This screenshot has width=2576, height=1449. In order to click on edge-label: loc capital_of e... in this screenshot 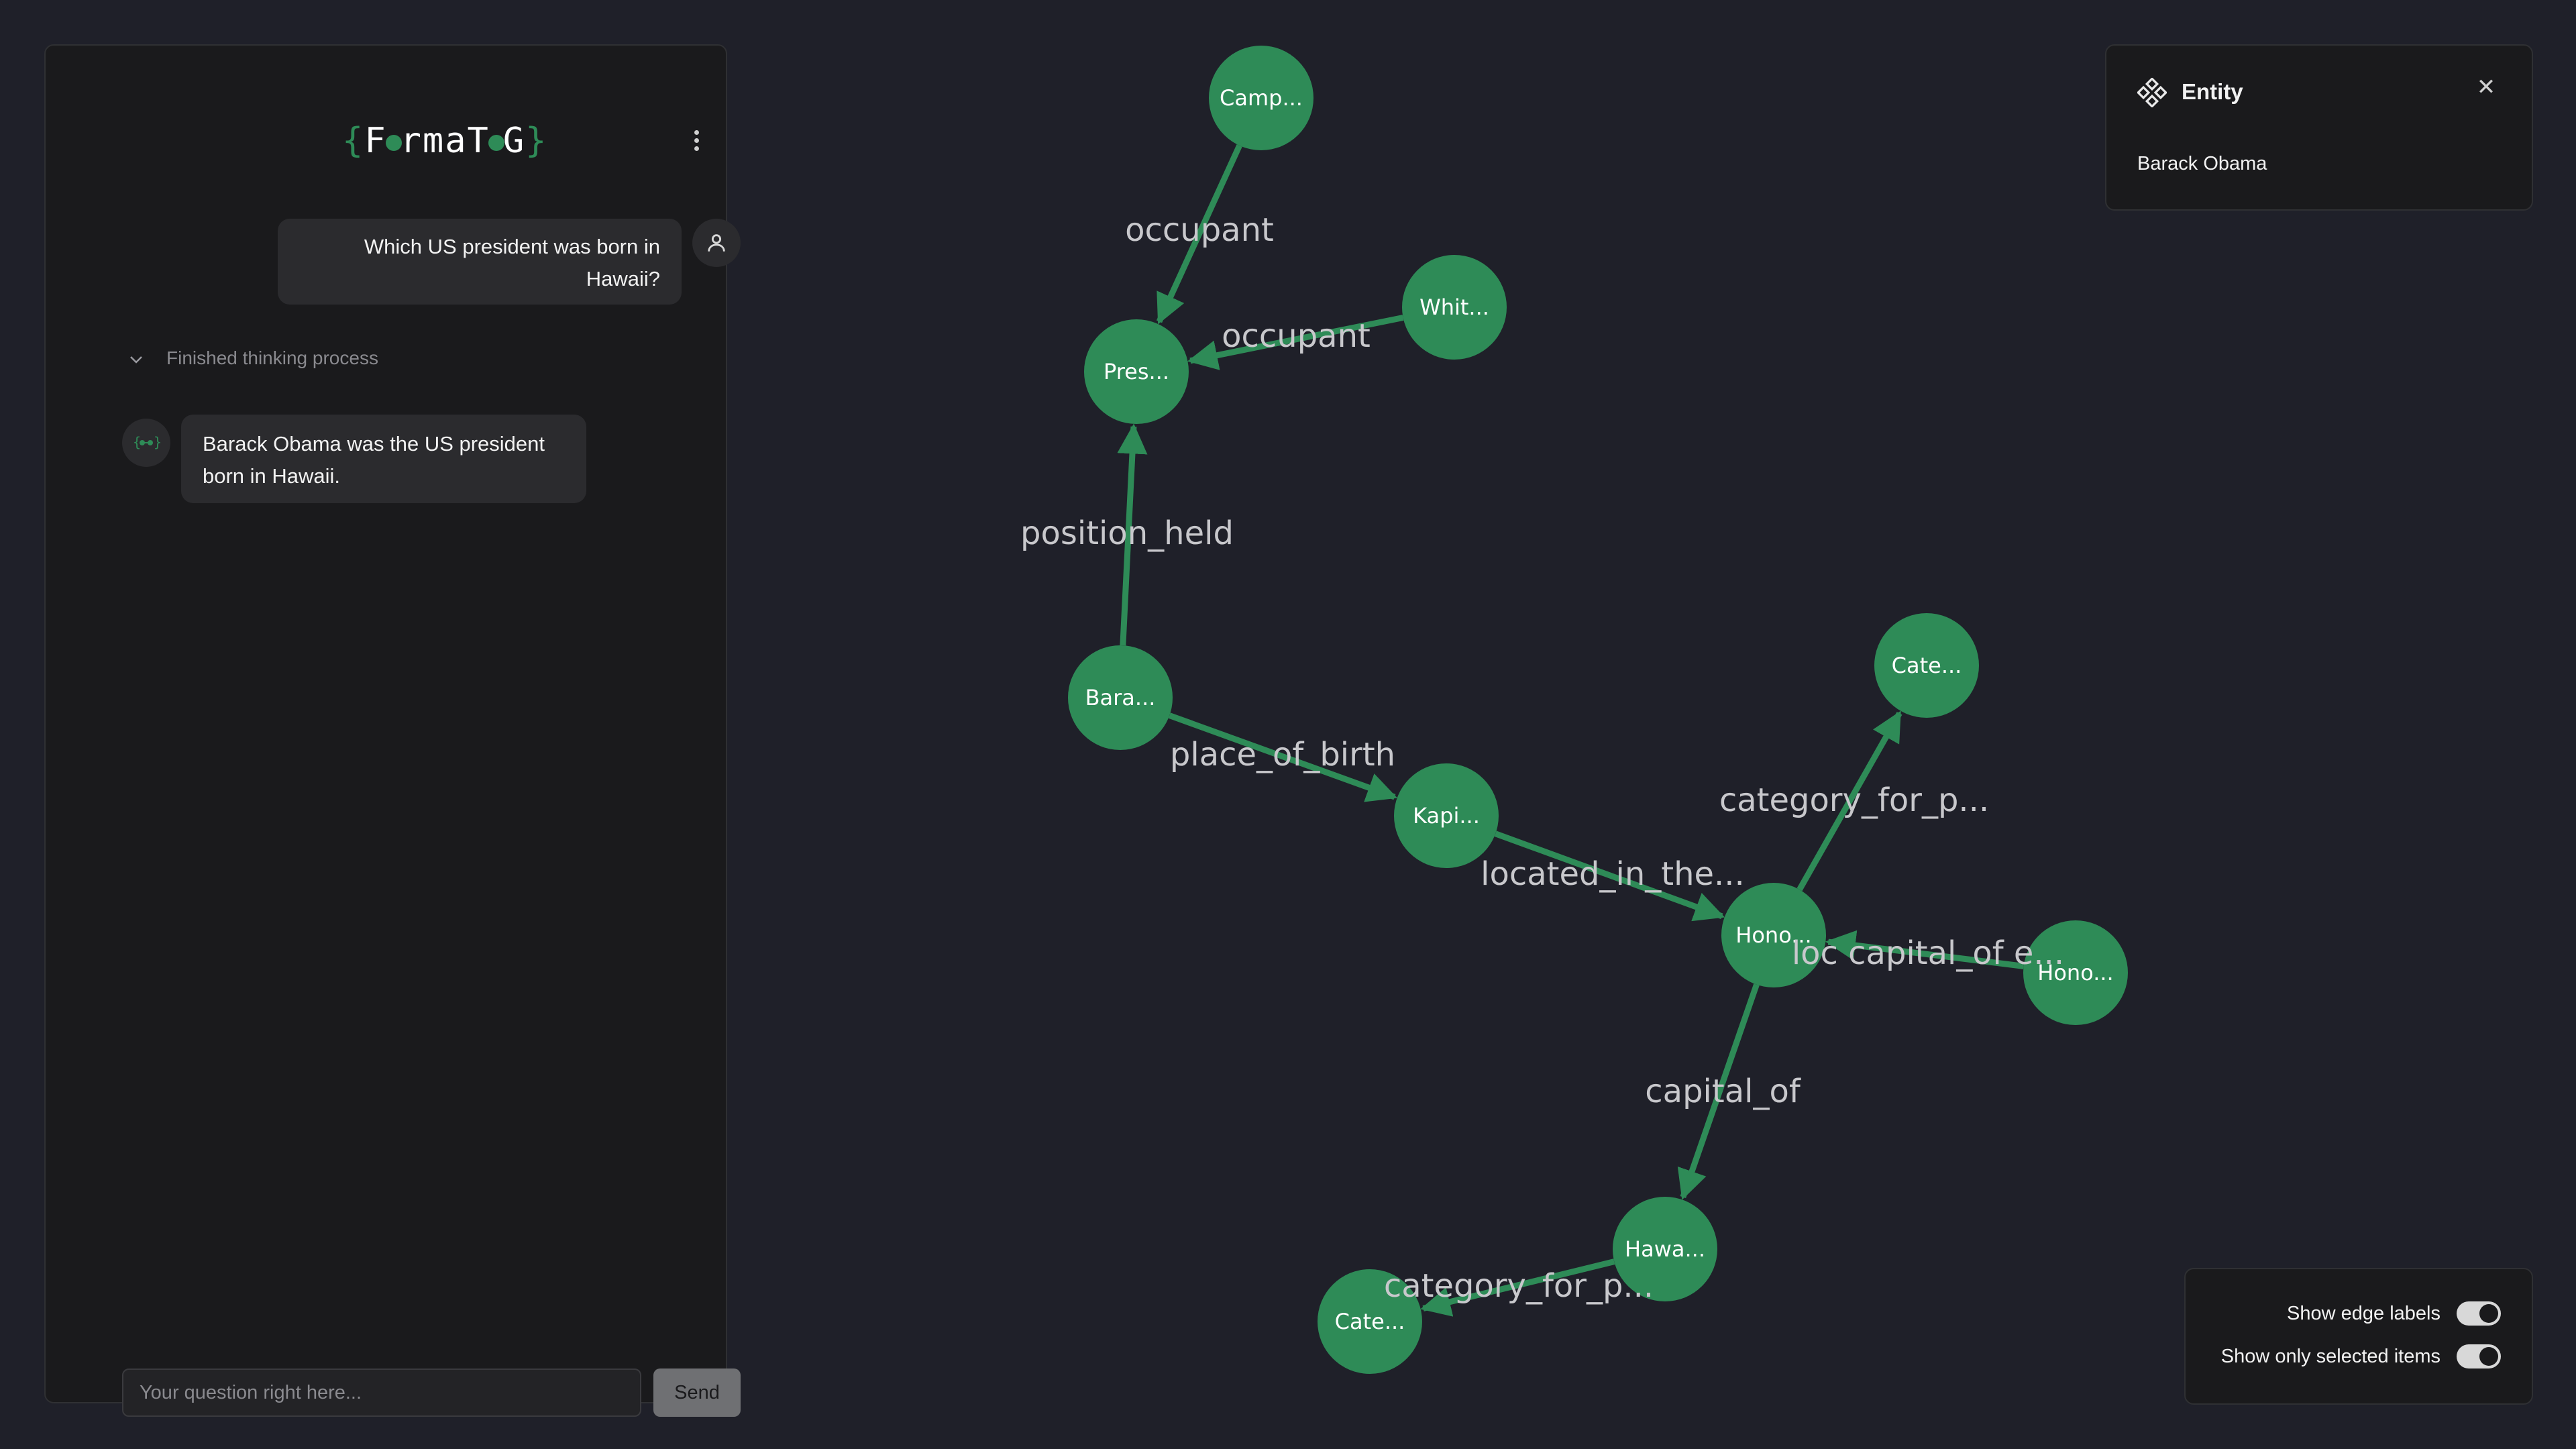, I will do `click(1928, 953)`.